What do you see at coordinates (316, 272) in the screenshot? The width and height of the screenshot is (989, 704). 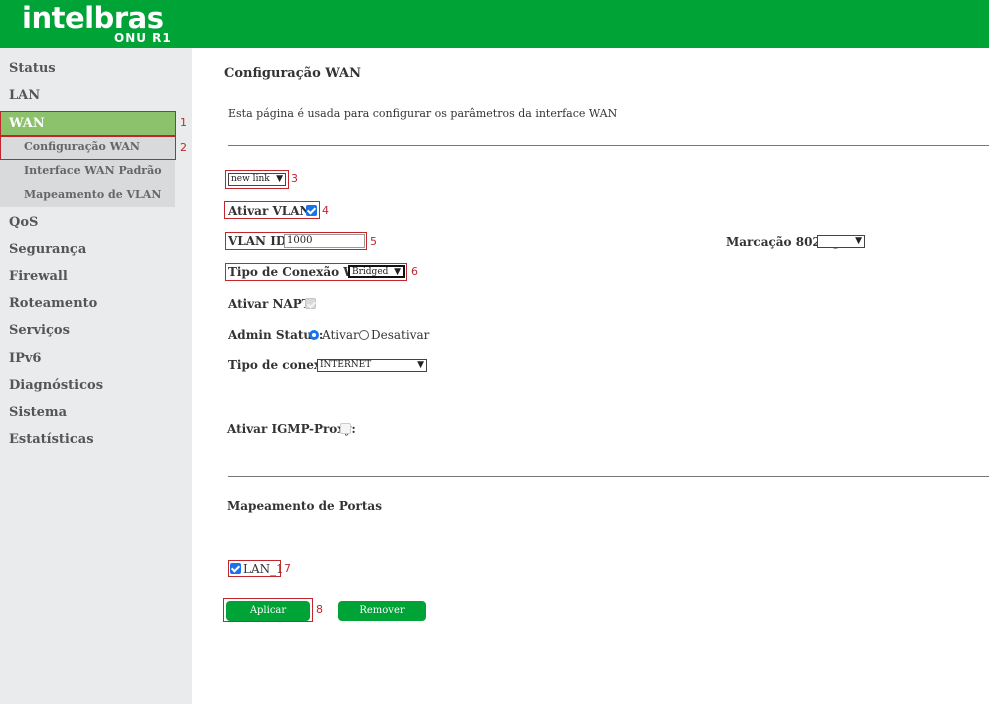 I see `annotation-box-connection-type` at bounding box center [316, 272].